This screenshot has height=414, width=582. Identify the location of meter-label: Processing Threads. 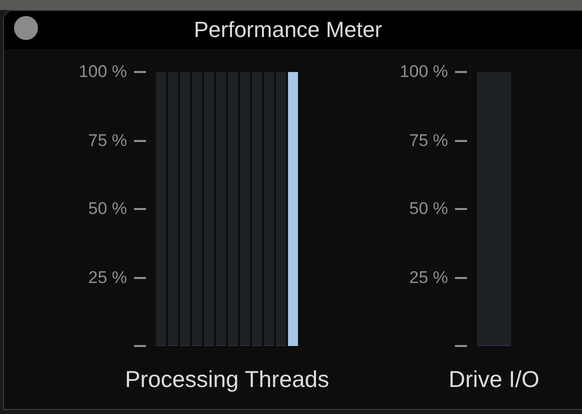
(227, 379).